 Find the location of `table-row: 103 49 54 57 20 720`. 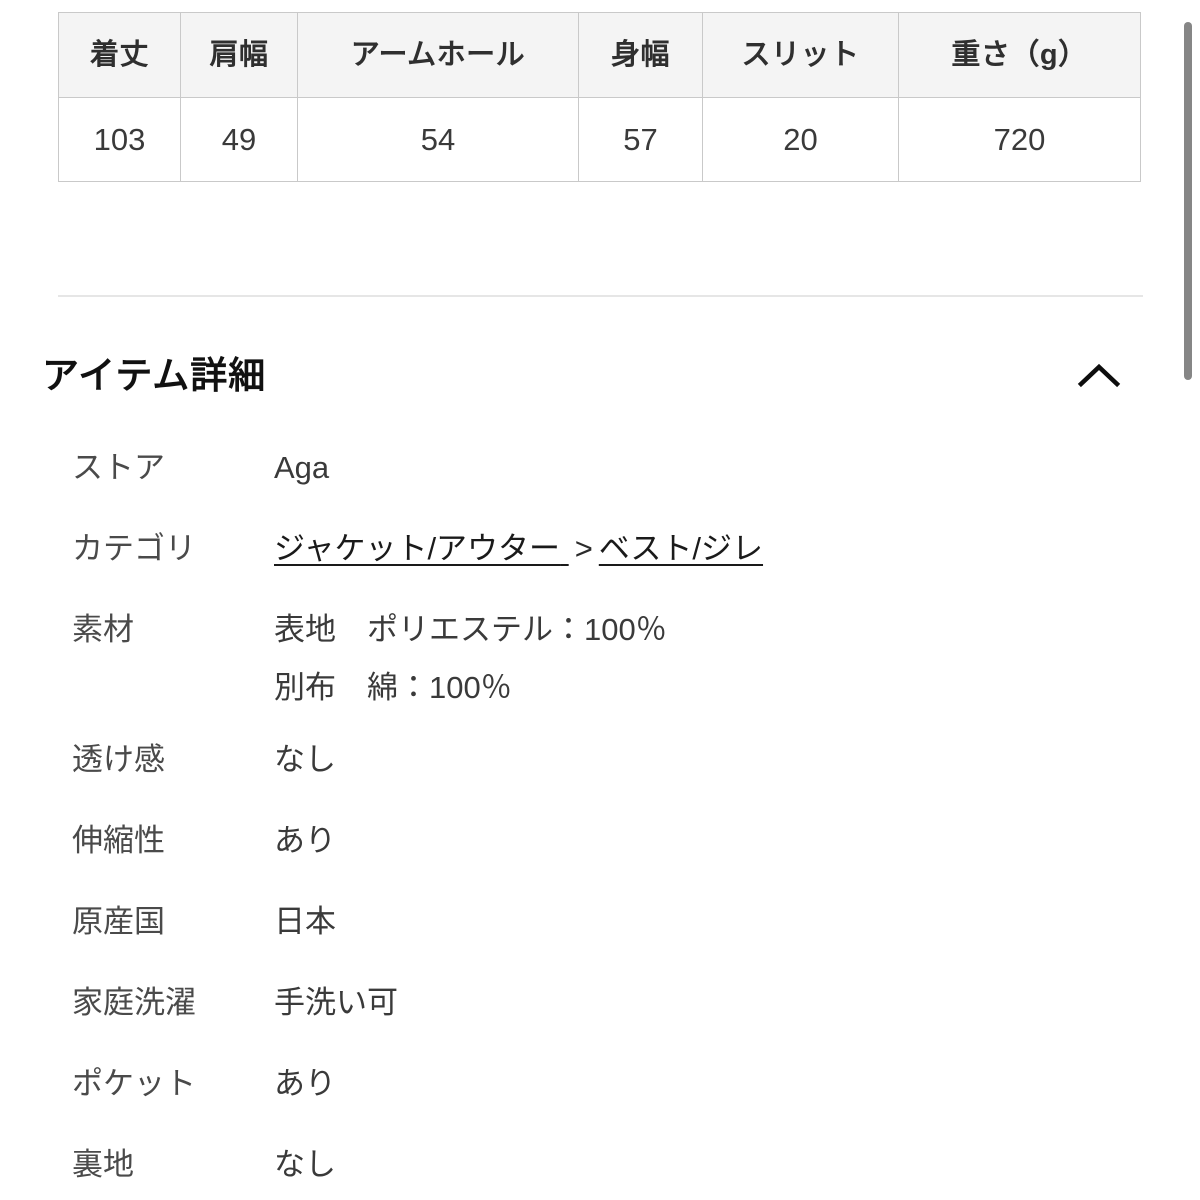

table-row: 103 49 54 57 20 720 is located at coordinates (599, 139).